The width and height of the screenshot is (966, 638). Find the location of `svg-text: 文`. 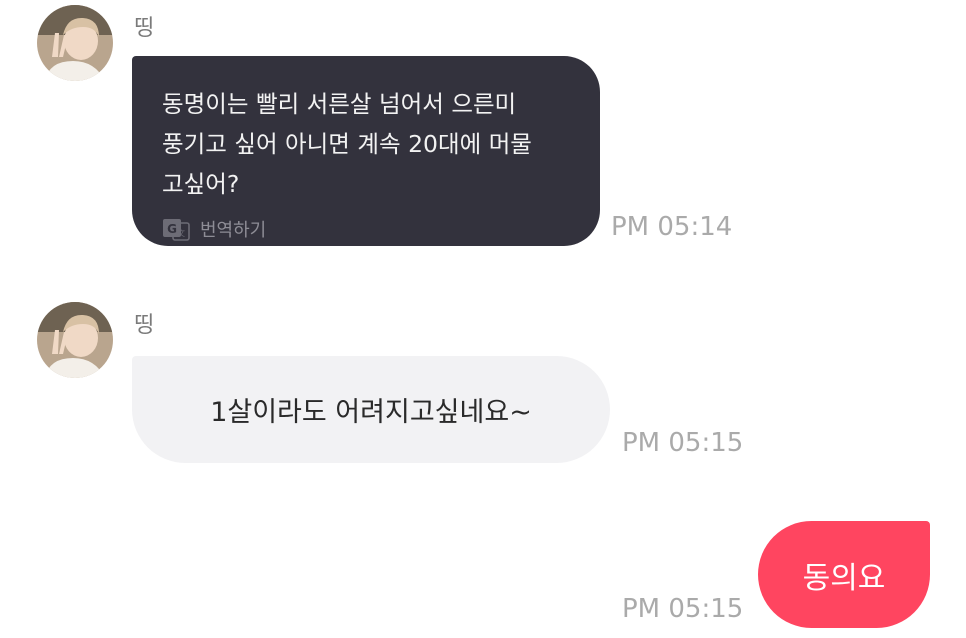

svg-text: 文 is located at coordinates (181, 233).